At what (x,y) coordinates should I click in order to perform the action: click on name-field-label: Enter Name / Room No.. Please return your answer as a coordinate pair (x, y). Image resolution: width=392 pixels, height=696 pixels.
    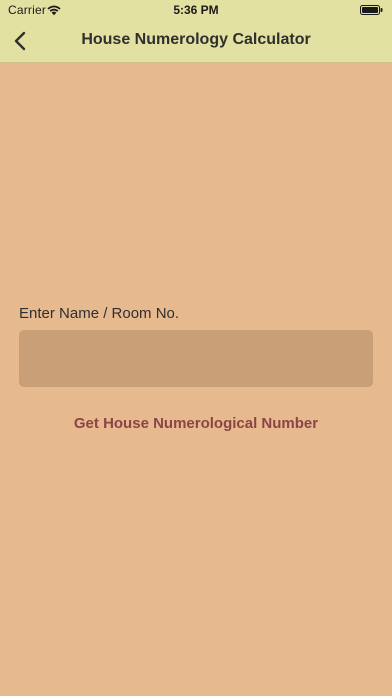
    Looking at the image, I should click on (99, 313).